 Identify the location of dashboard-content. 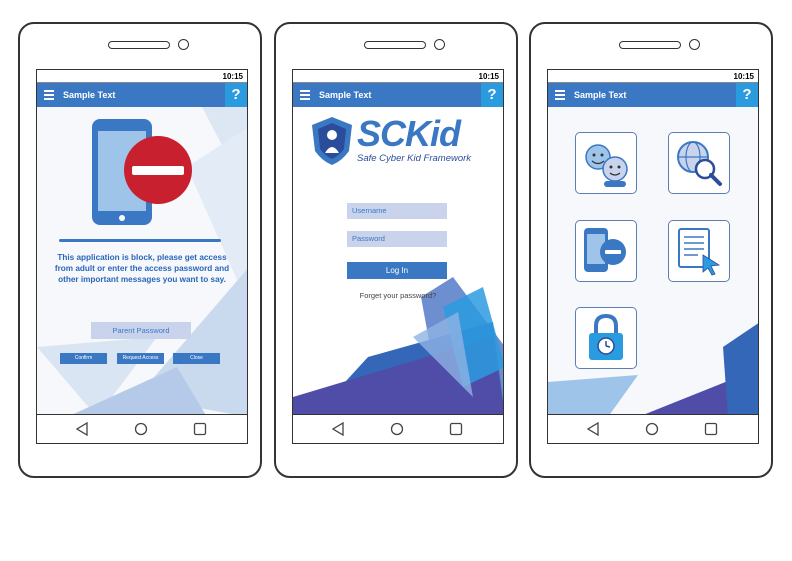
(653, 261).